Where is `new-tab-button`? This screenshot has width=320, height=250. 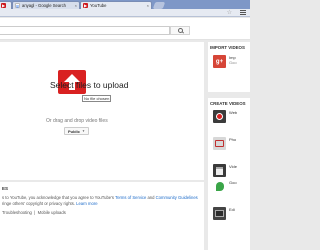
new-tab-button is located at coordinates (159, 5).